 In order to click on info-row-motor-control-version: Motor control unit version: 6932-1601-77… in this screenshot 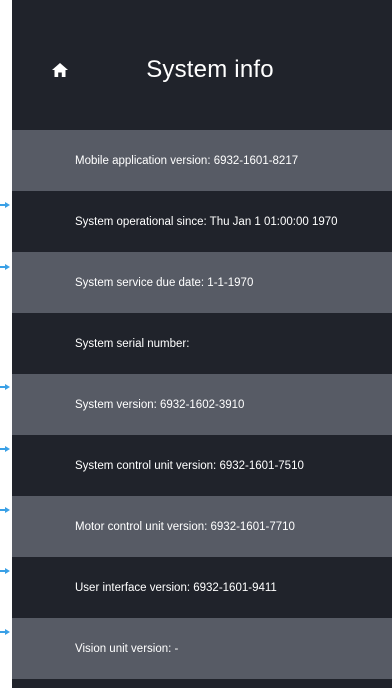, I will do `click(202, 526)`.